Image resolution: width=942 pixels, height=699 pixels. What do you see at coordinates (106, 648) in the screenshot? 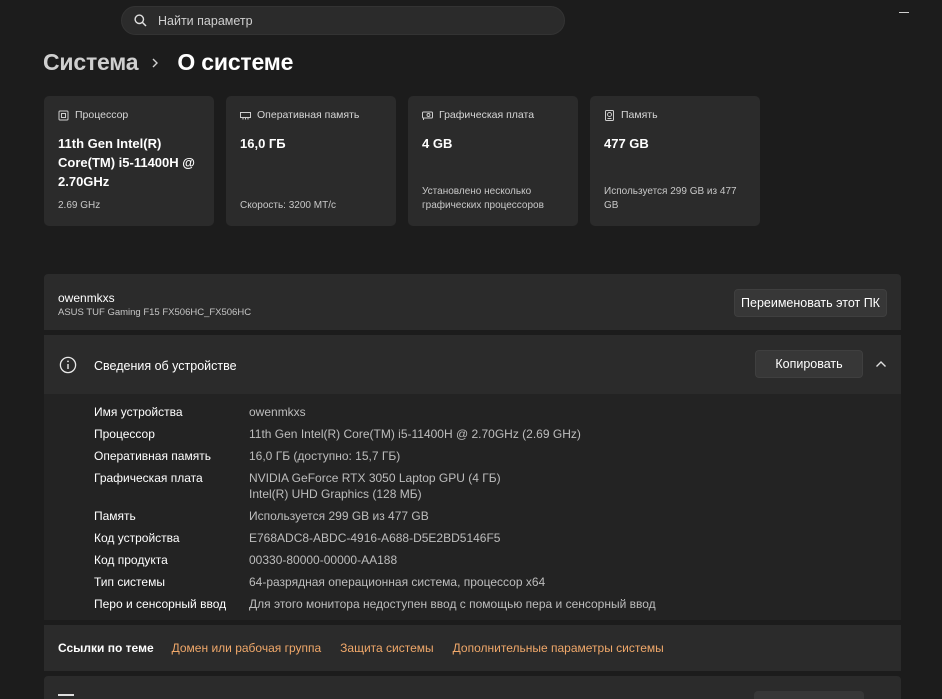
I see `related-links-title: Ссылки по теме` at bounding box center [106, 648].